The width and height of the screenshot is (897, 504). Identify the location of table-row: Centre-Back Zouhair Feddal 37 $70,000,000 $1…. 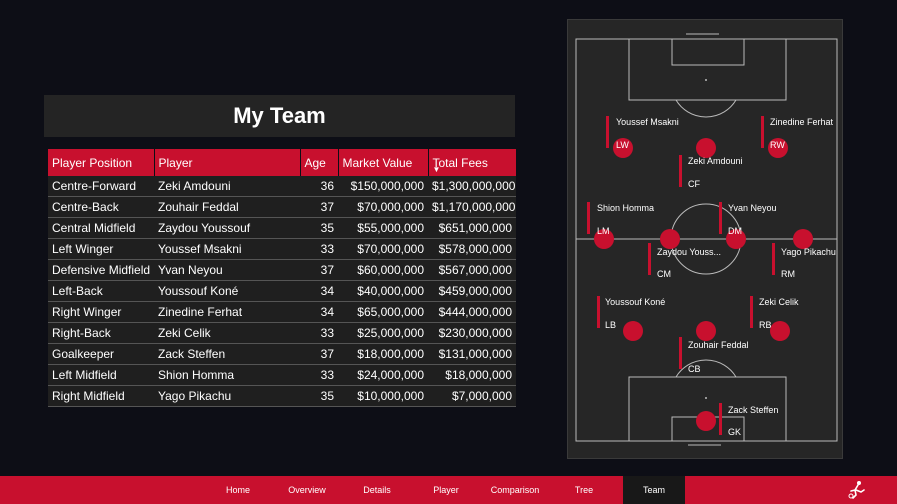
(282, 207).